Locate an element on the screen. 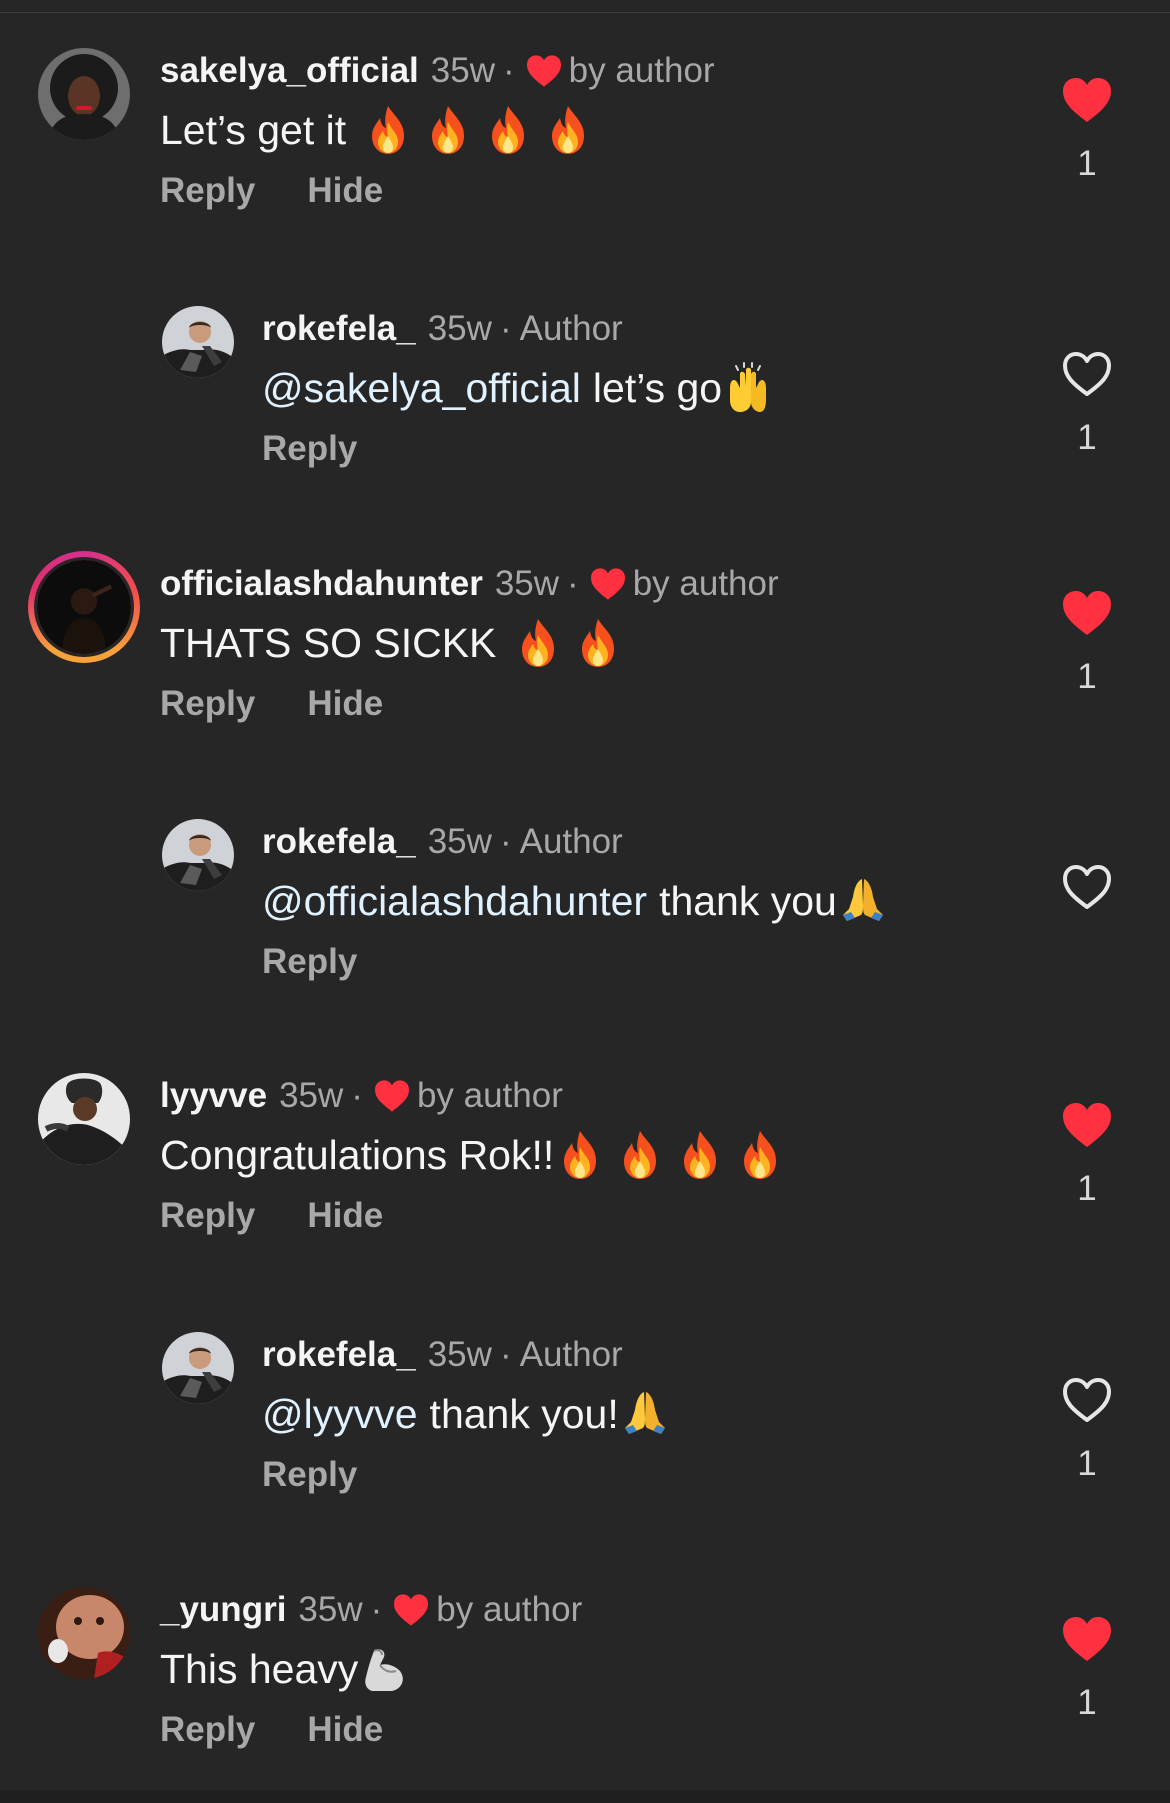  username: sakelya_official is located at coordinates (289, 71).